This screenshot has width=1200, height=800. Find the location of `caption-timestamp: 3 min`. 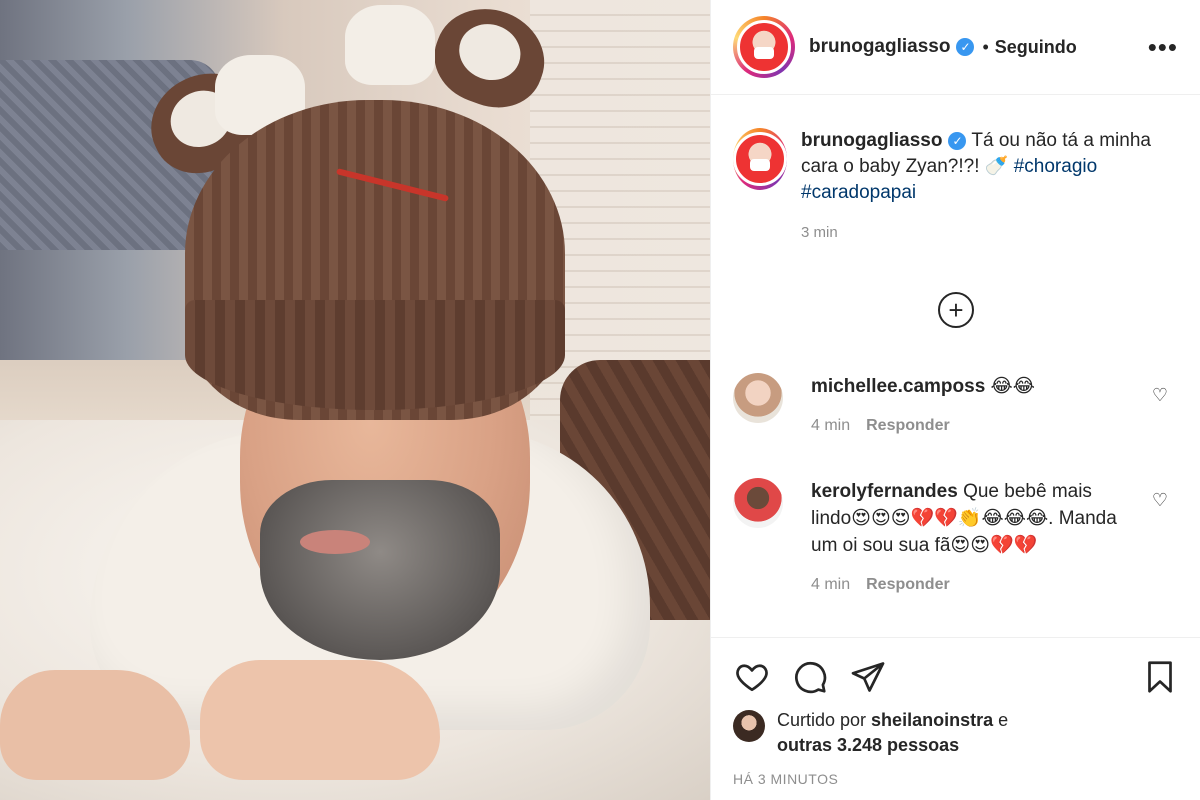

caption-timestamp: 3 min is located at coordinates (819, 232).